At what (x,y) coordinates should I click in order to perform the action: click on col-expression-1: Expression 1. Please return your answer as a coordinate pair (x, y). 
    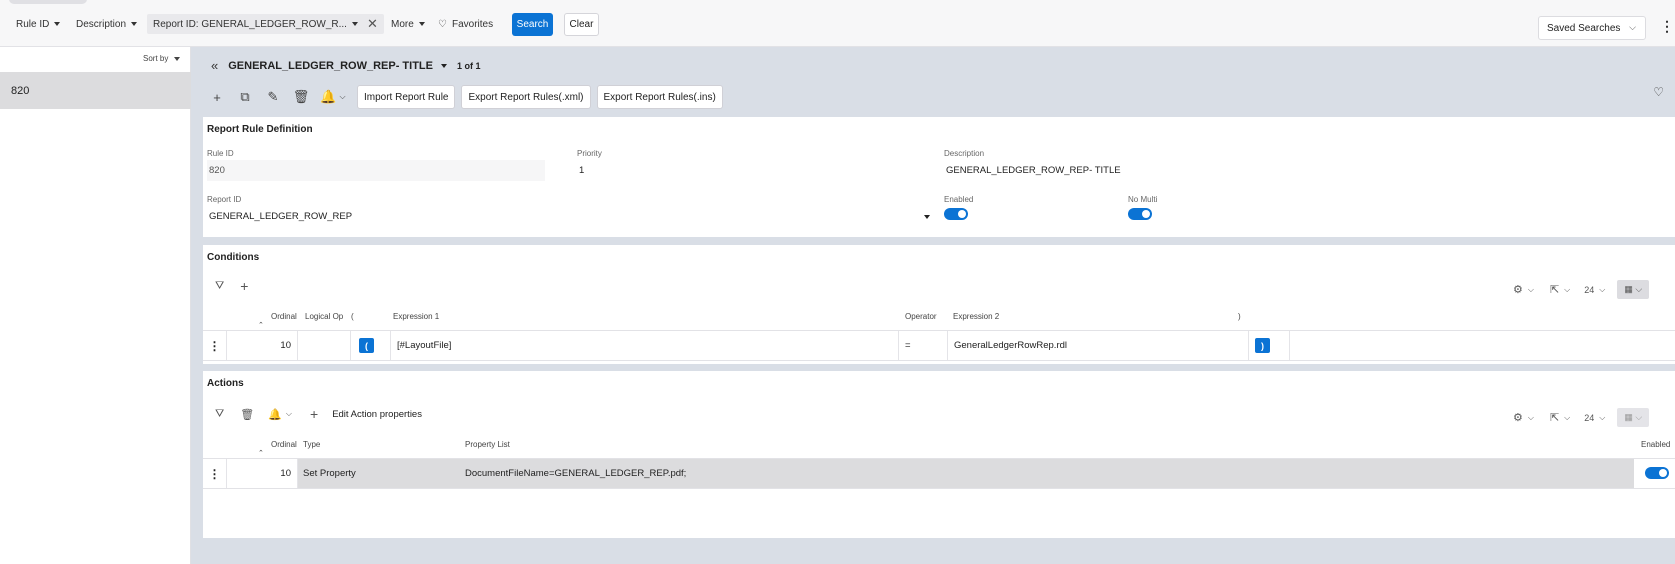
    Looking at the image, I should click on (416, 316).